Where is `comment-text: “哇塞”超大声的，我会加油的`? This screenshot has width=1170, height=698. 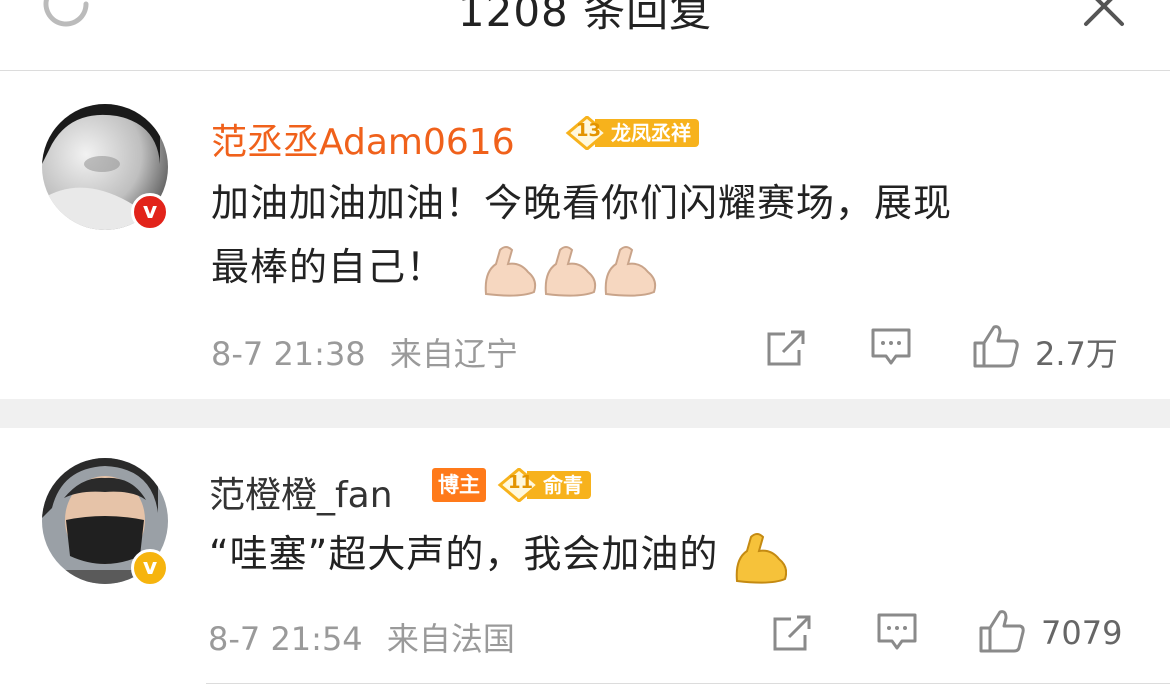 comment-text: “哇塞”超大声的，我会加油的 is located at coordinates (659, 554).